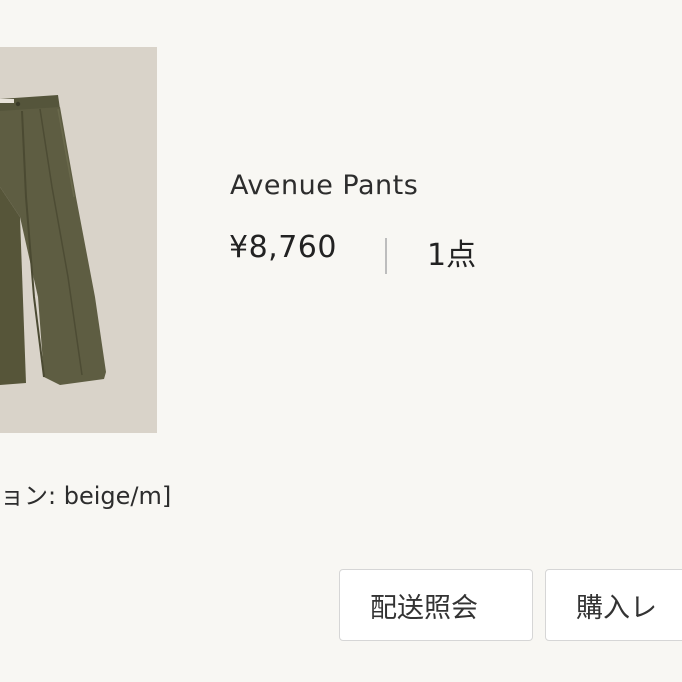 Image resolution: width=682 pixels, height=682 pixels. I want to click on product-variation: ョン: beige/m], so click(86, 496).